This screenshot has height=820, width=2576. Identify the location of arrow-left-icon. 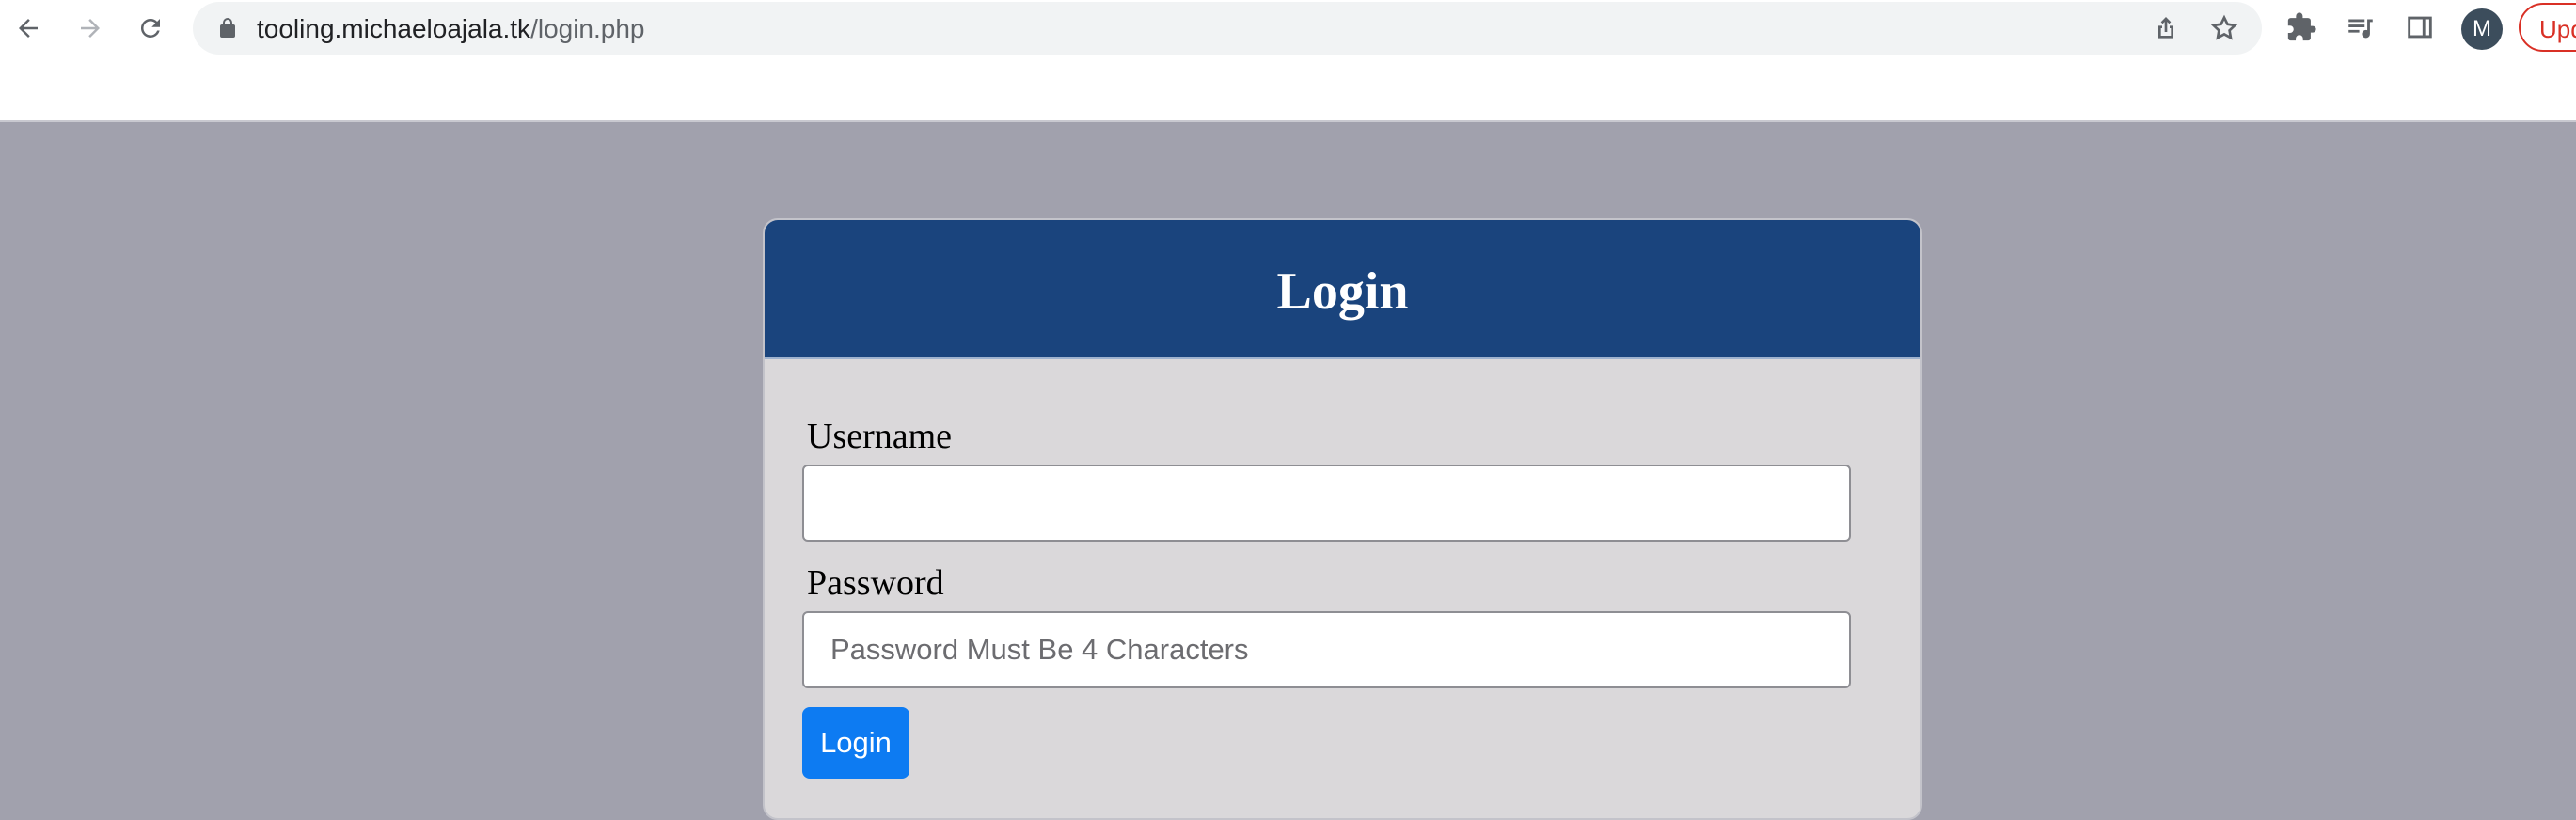
(28, 29).